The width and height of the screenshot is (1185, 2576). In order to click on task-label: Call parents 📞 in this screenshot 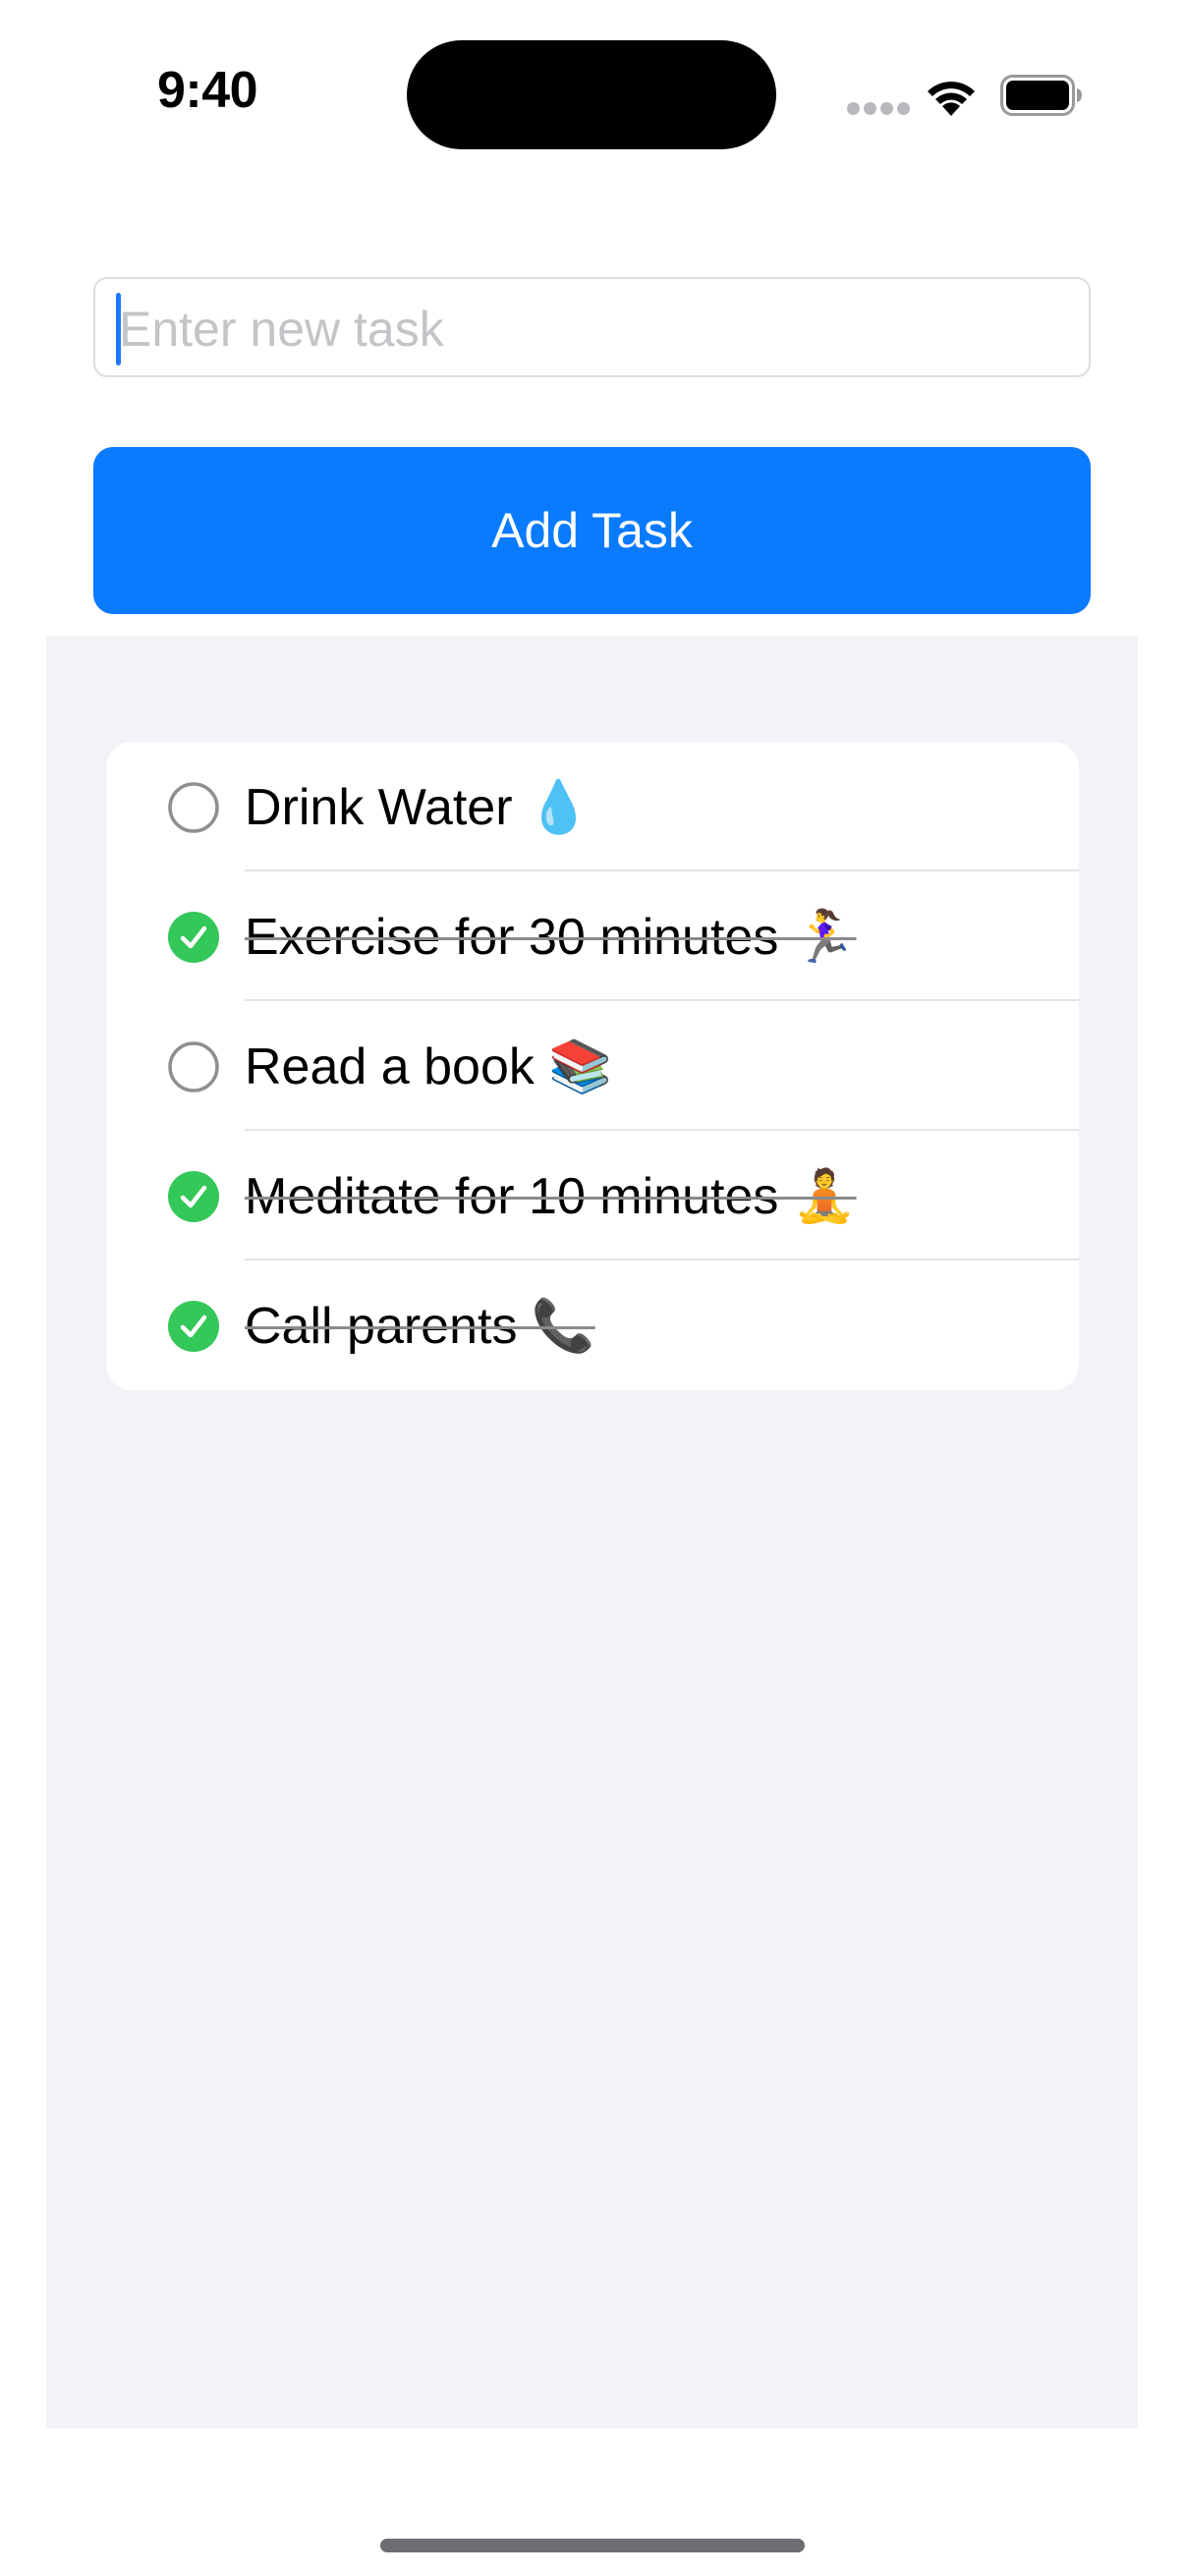, I will do `click(420, 1326)`.